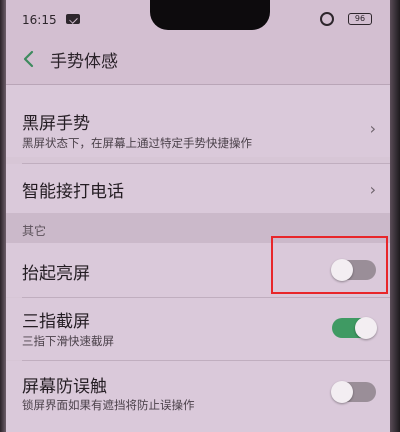 This screenshot has height=432, width=400. I want to click on setting-title: 抬起亮屏, so click(56, 274).